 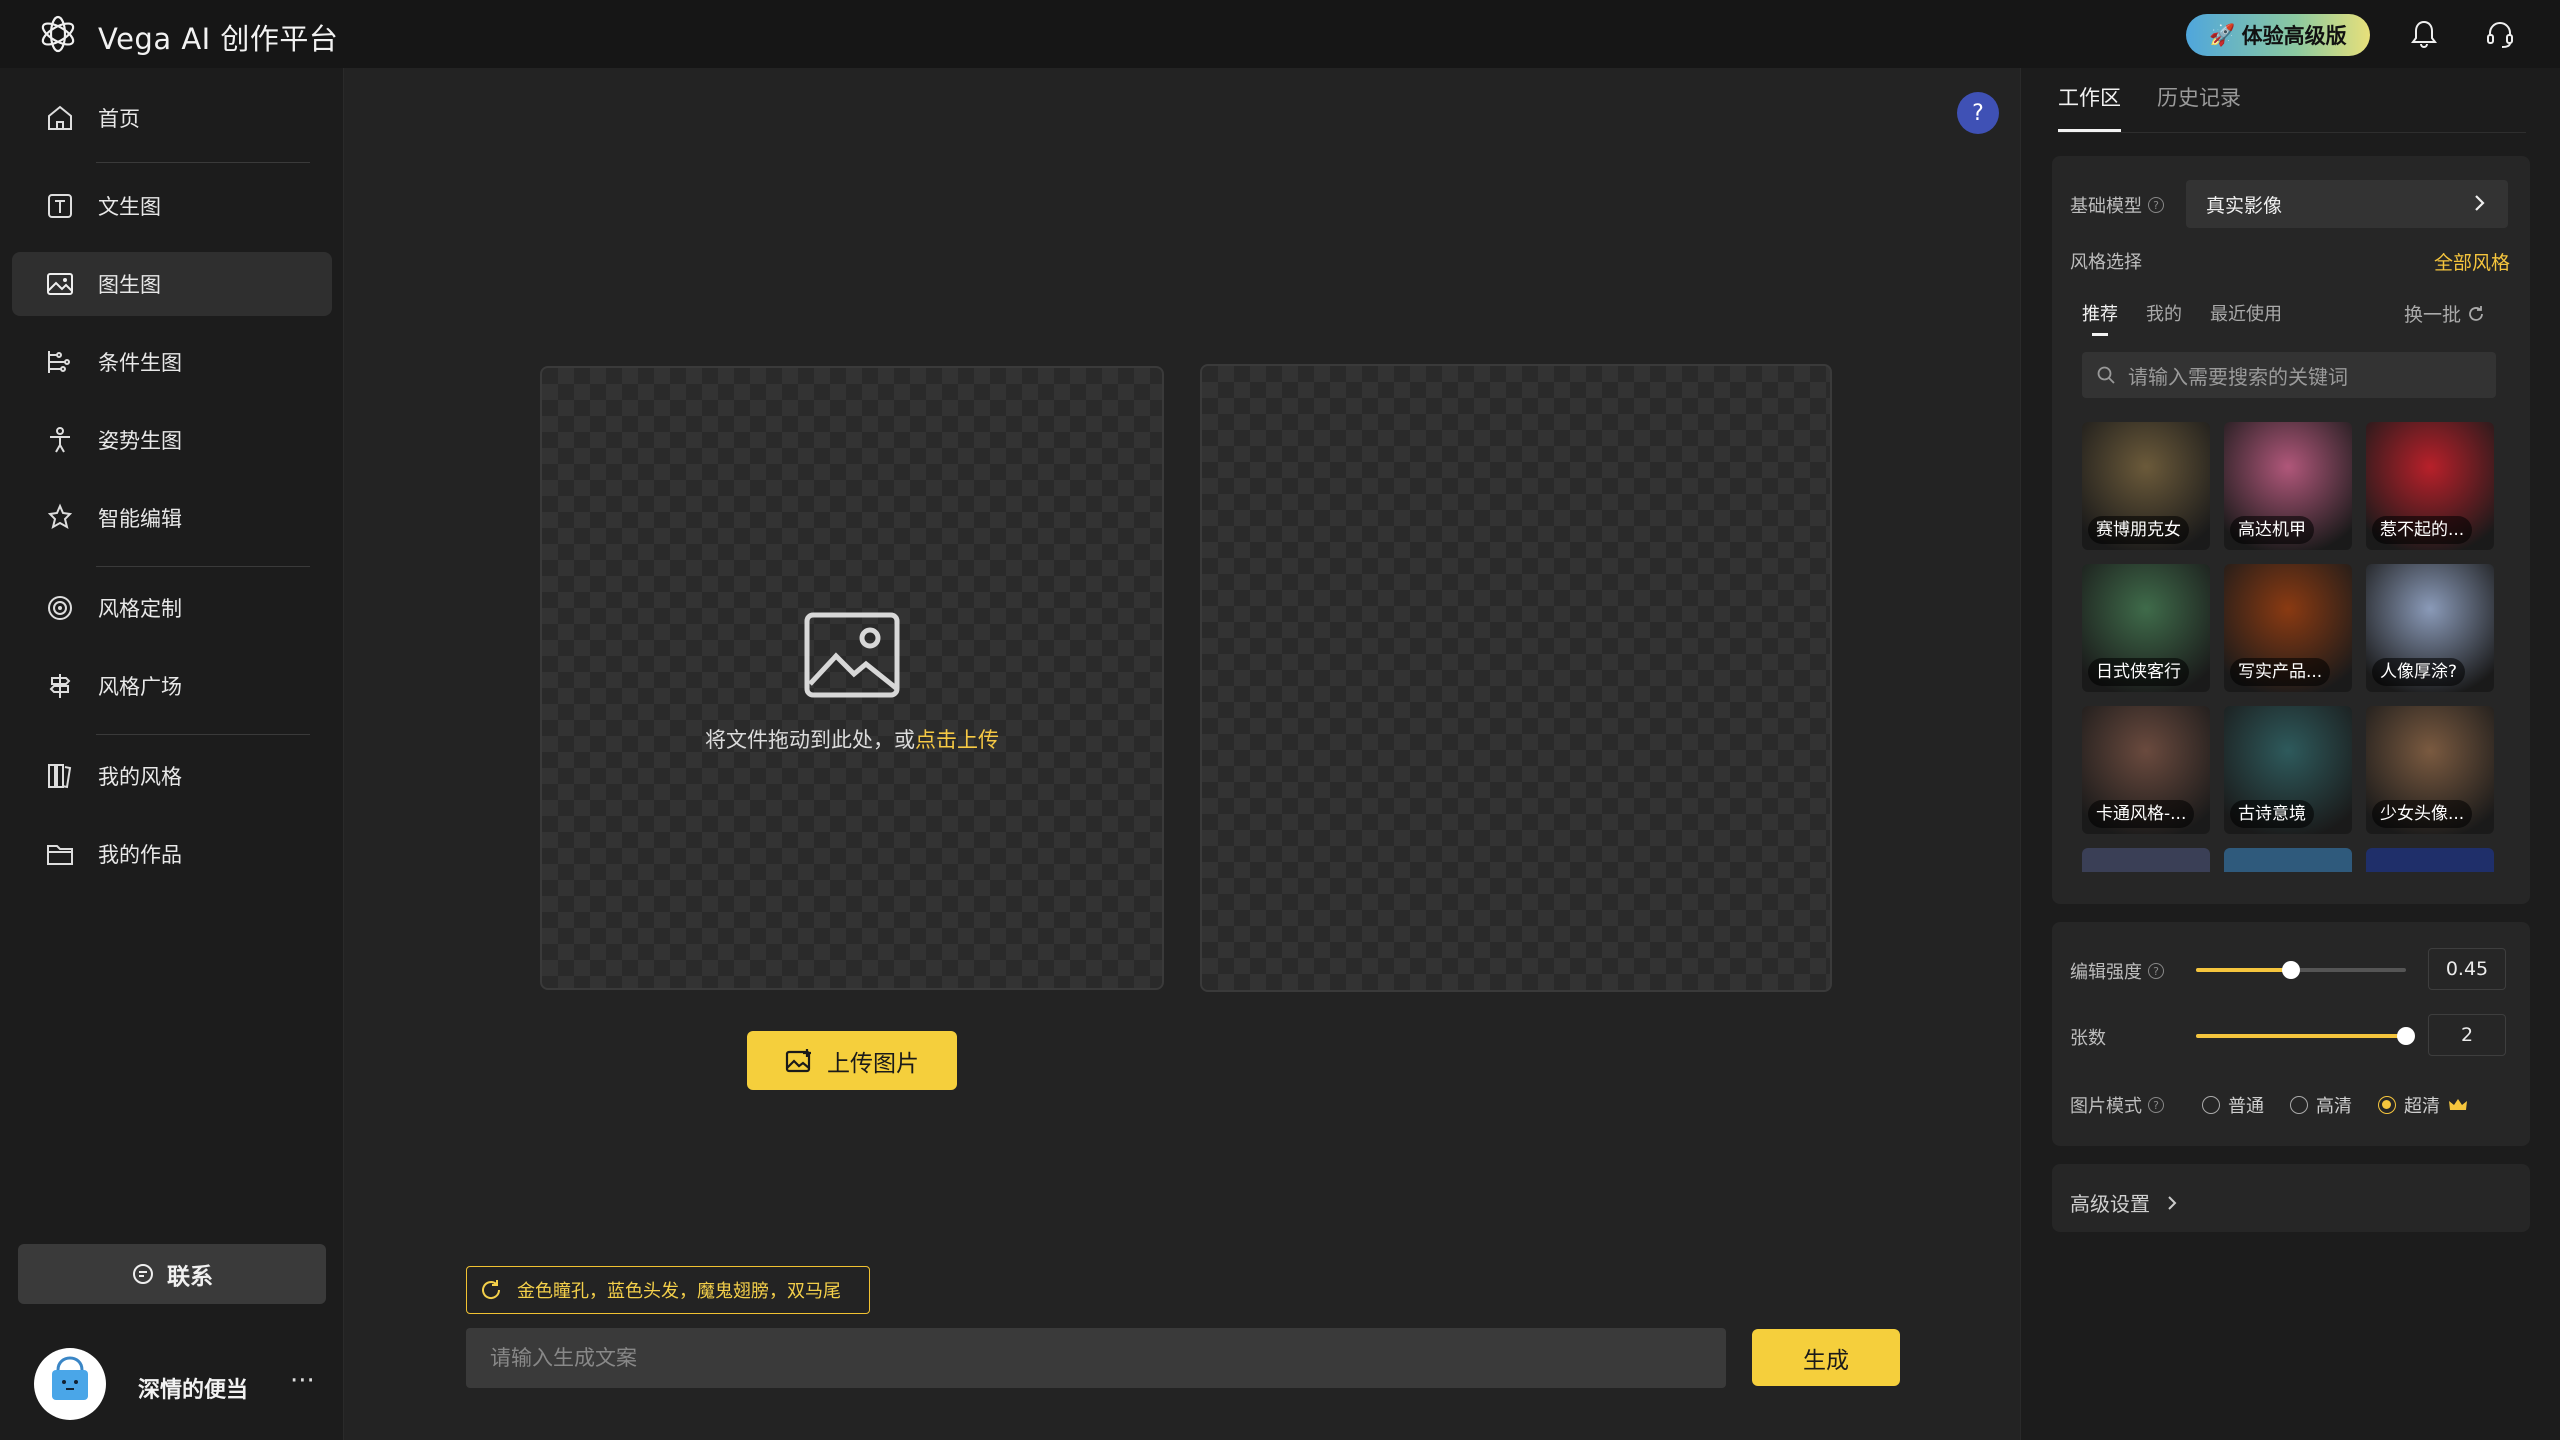 What do you see at coordinates (2106, 1106) in the screenshot?
I see `image-mode-label-text: 图片模式` at bounding box center [2106, 1106].